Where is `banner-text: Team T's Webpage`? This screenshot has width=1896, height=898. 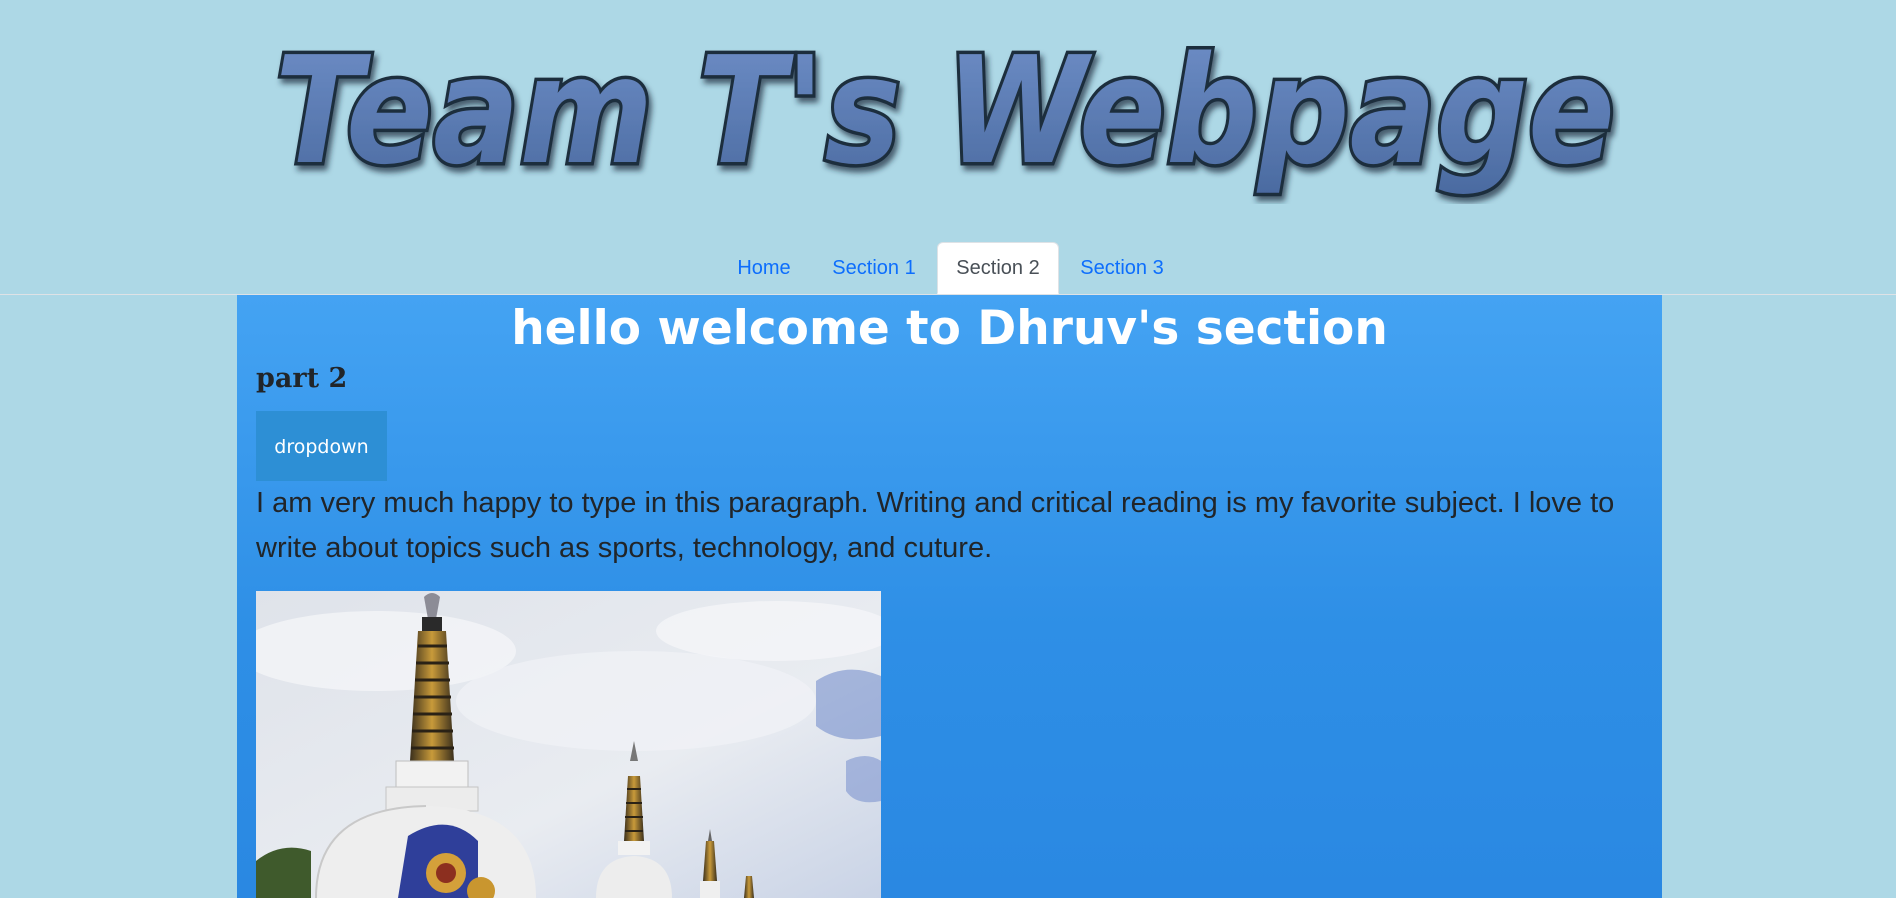 banner-text: Team T's Webpage is located at coordinates (945, 115).